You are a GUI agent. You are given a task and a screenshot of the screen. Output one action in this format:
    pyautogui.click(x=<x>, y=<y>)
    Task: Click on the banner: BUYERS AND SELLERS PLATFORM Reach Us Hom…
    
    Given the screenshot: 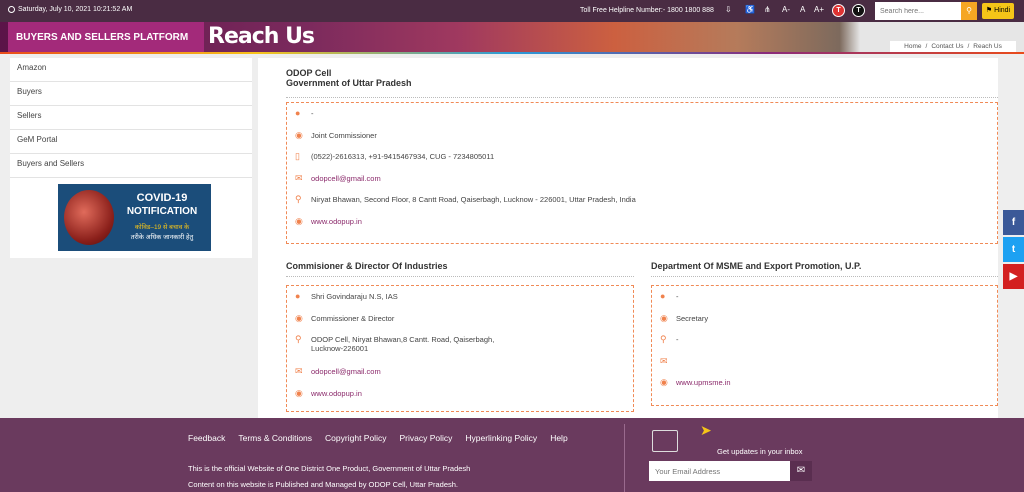 What is the action you would take?
    pyautogui.click(x=512, y=38)
    